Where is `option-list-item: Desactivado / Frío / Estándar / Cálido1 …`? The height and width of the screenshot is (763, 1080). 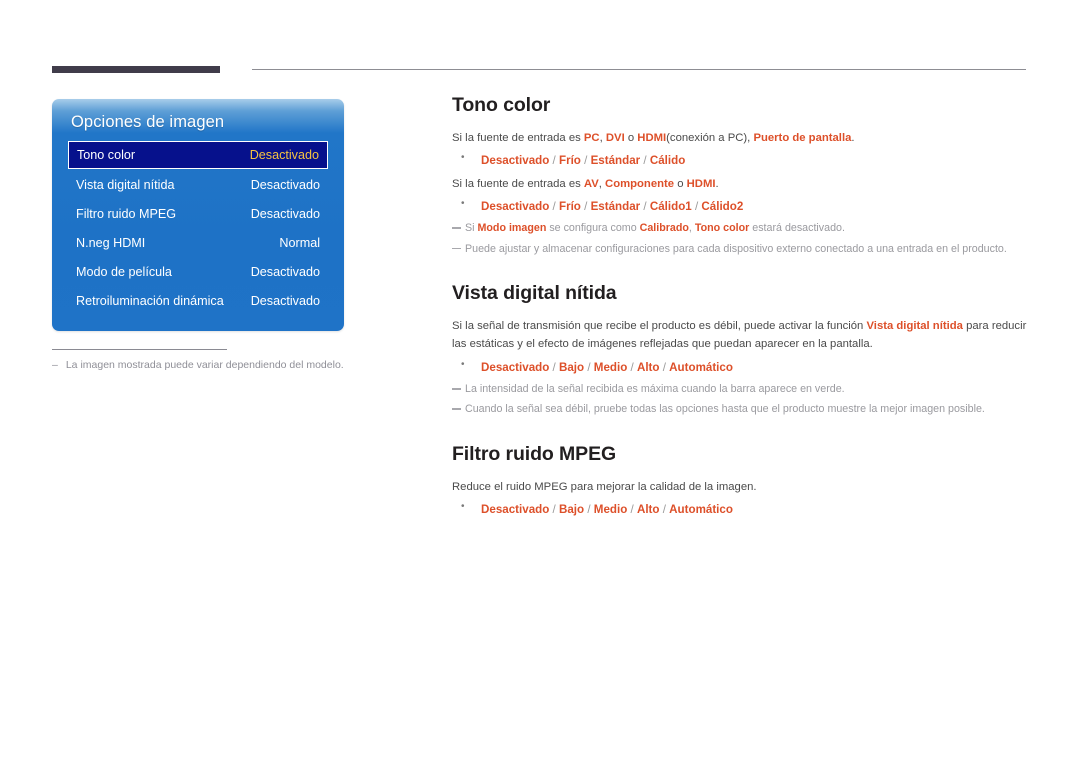 option-list-item: Desactivado / Frío / Estándar / Cálido1 … is located at coordinates (740, 206).